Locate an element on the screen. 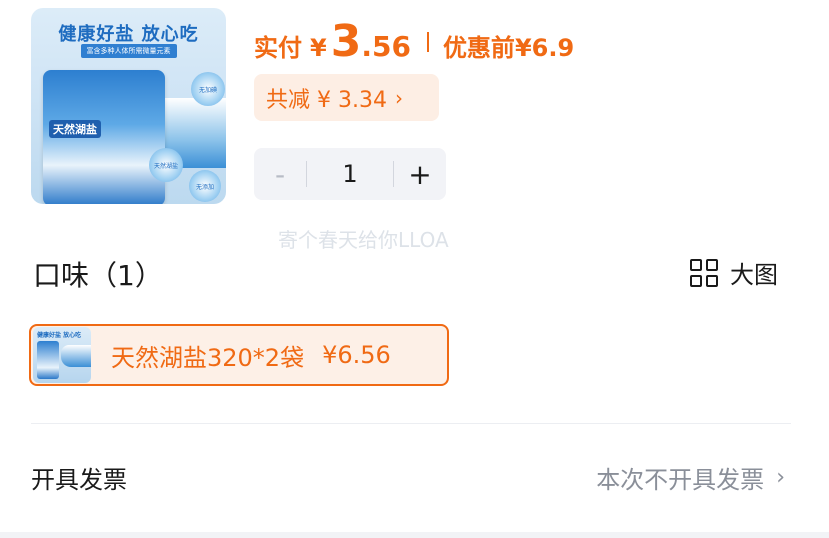 Image resolution: width=829 pixels, height=538 pixels. flavor-option-name: 天然湖盐320*2袋 is located at coordinates (208, 357).